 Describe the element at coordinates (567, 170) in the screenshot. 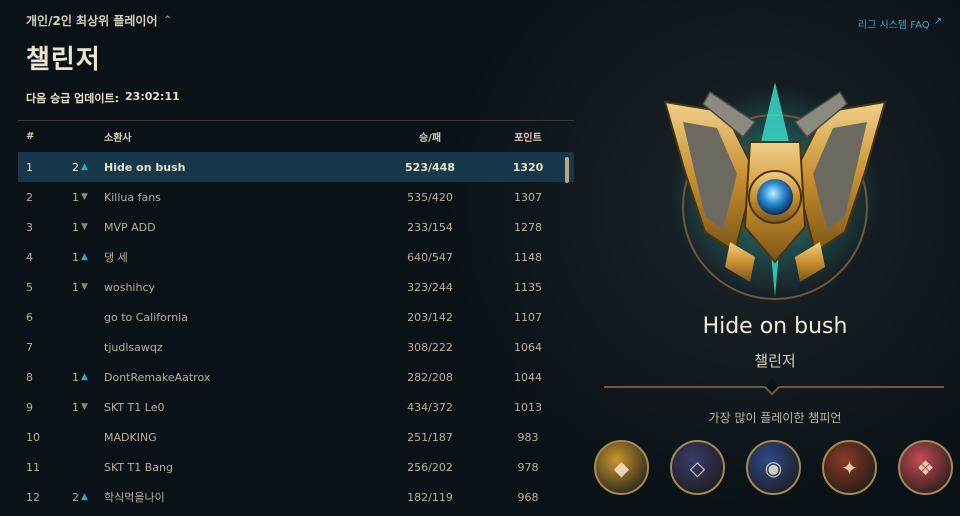

I see `table-scrollbar` at that location.